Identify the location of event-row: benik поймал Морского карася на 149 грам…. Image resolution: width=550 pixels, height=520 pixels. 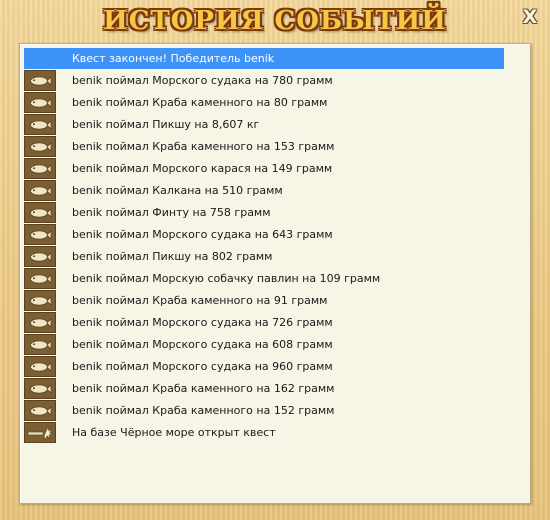
(264, 168).